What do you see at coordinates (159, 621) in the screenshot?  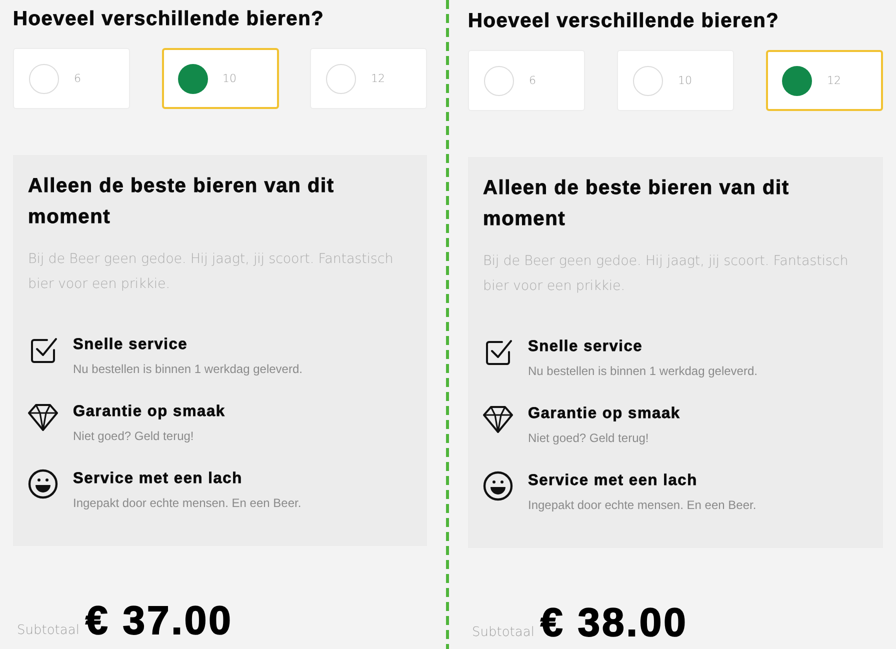 I see `subtotal-amount: € 37.00` at bounding box center [159, 621].